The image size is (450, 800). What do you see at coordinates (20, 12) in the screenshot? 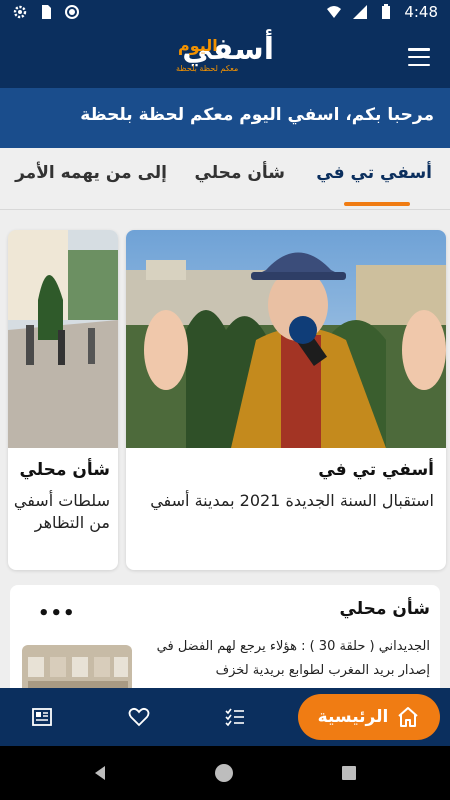
I see `settings-icon` at bounding box center [20, 12].